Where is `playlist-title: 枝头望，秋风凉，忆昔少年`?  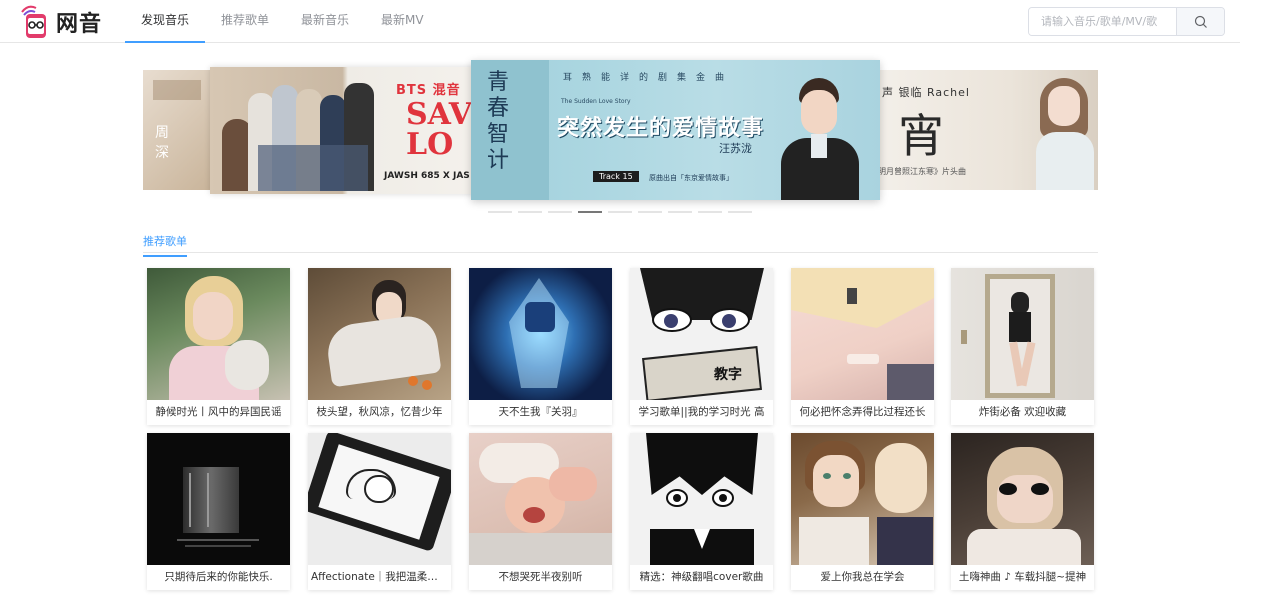 playlist-title: 枝头望，秋风凉，忆昔少年 is located at coordinates (379, 412).